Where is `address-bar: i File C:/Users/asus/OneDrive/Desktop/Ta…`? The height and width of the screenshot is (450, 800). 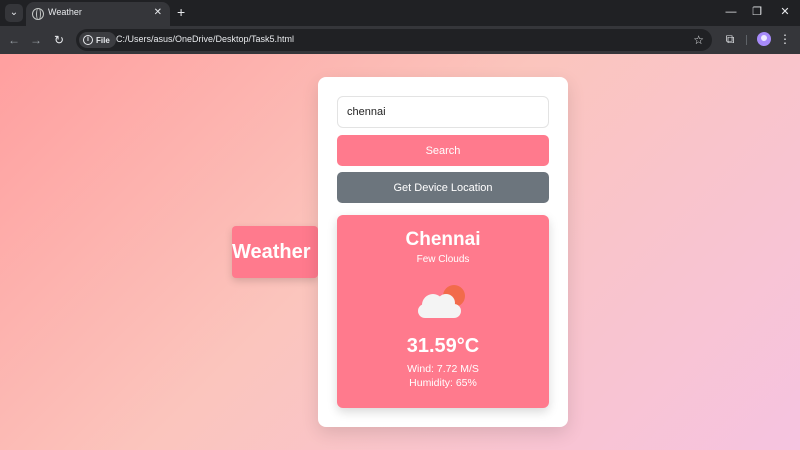
address-bar: i File C:/Users/asus/OneDrive/Desktop/Ta… is located at coordinates (394, 40).